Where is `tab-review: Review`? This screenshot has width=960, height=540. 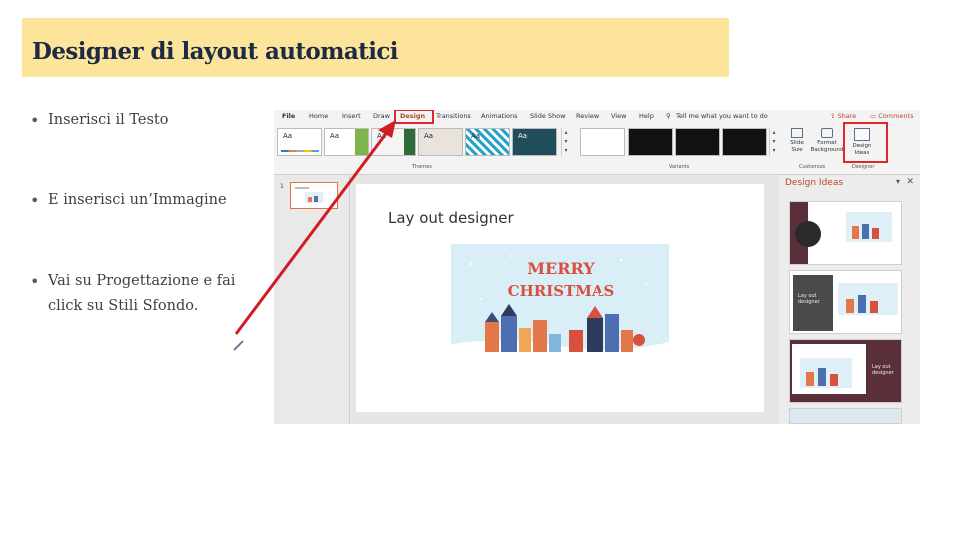
tab-review: Review is located at coordinates (587, 116).